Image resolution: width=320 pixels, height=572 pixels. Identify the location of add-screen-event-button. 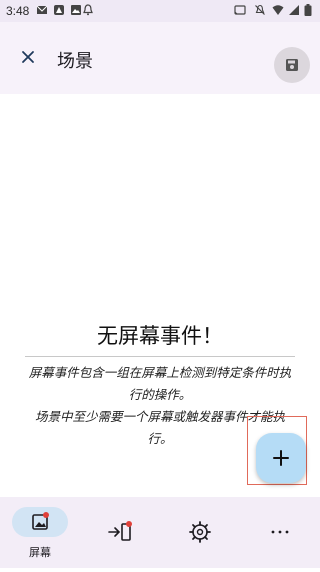
(281, 458).